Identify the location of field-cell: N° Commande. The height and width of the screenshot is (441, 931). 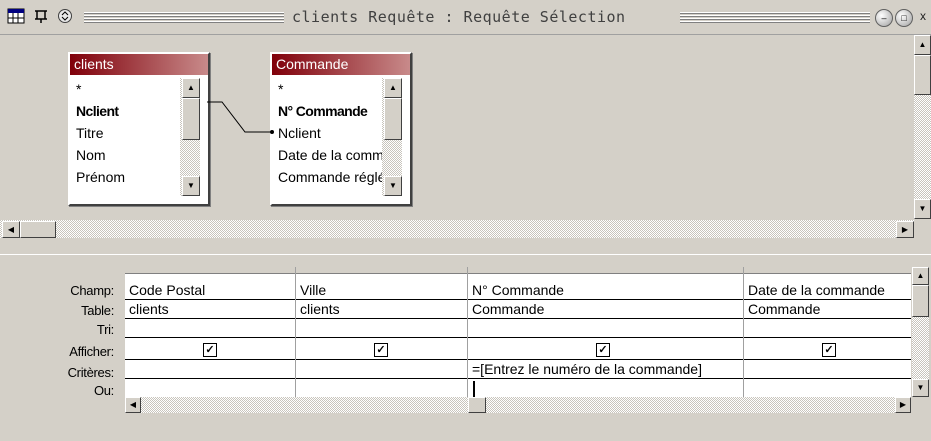
(605, 290).